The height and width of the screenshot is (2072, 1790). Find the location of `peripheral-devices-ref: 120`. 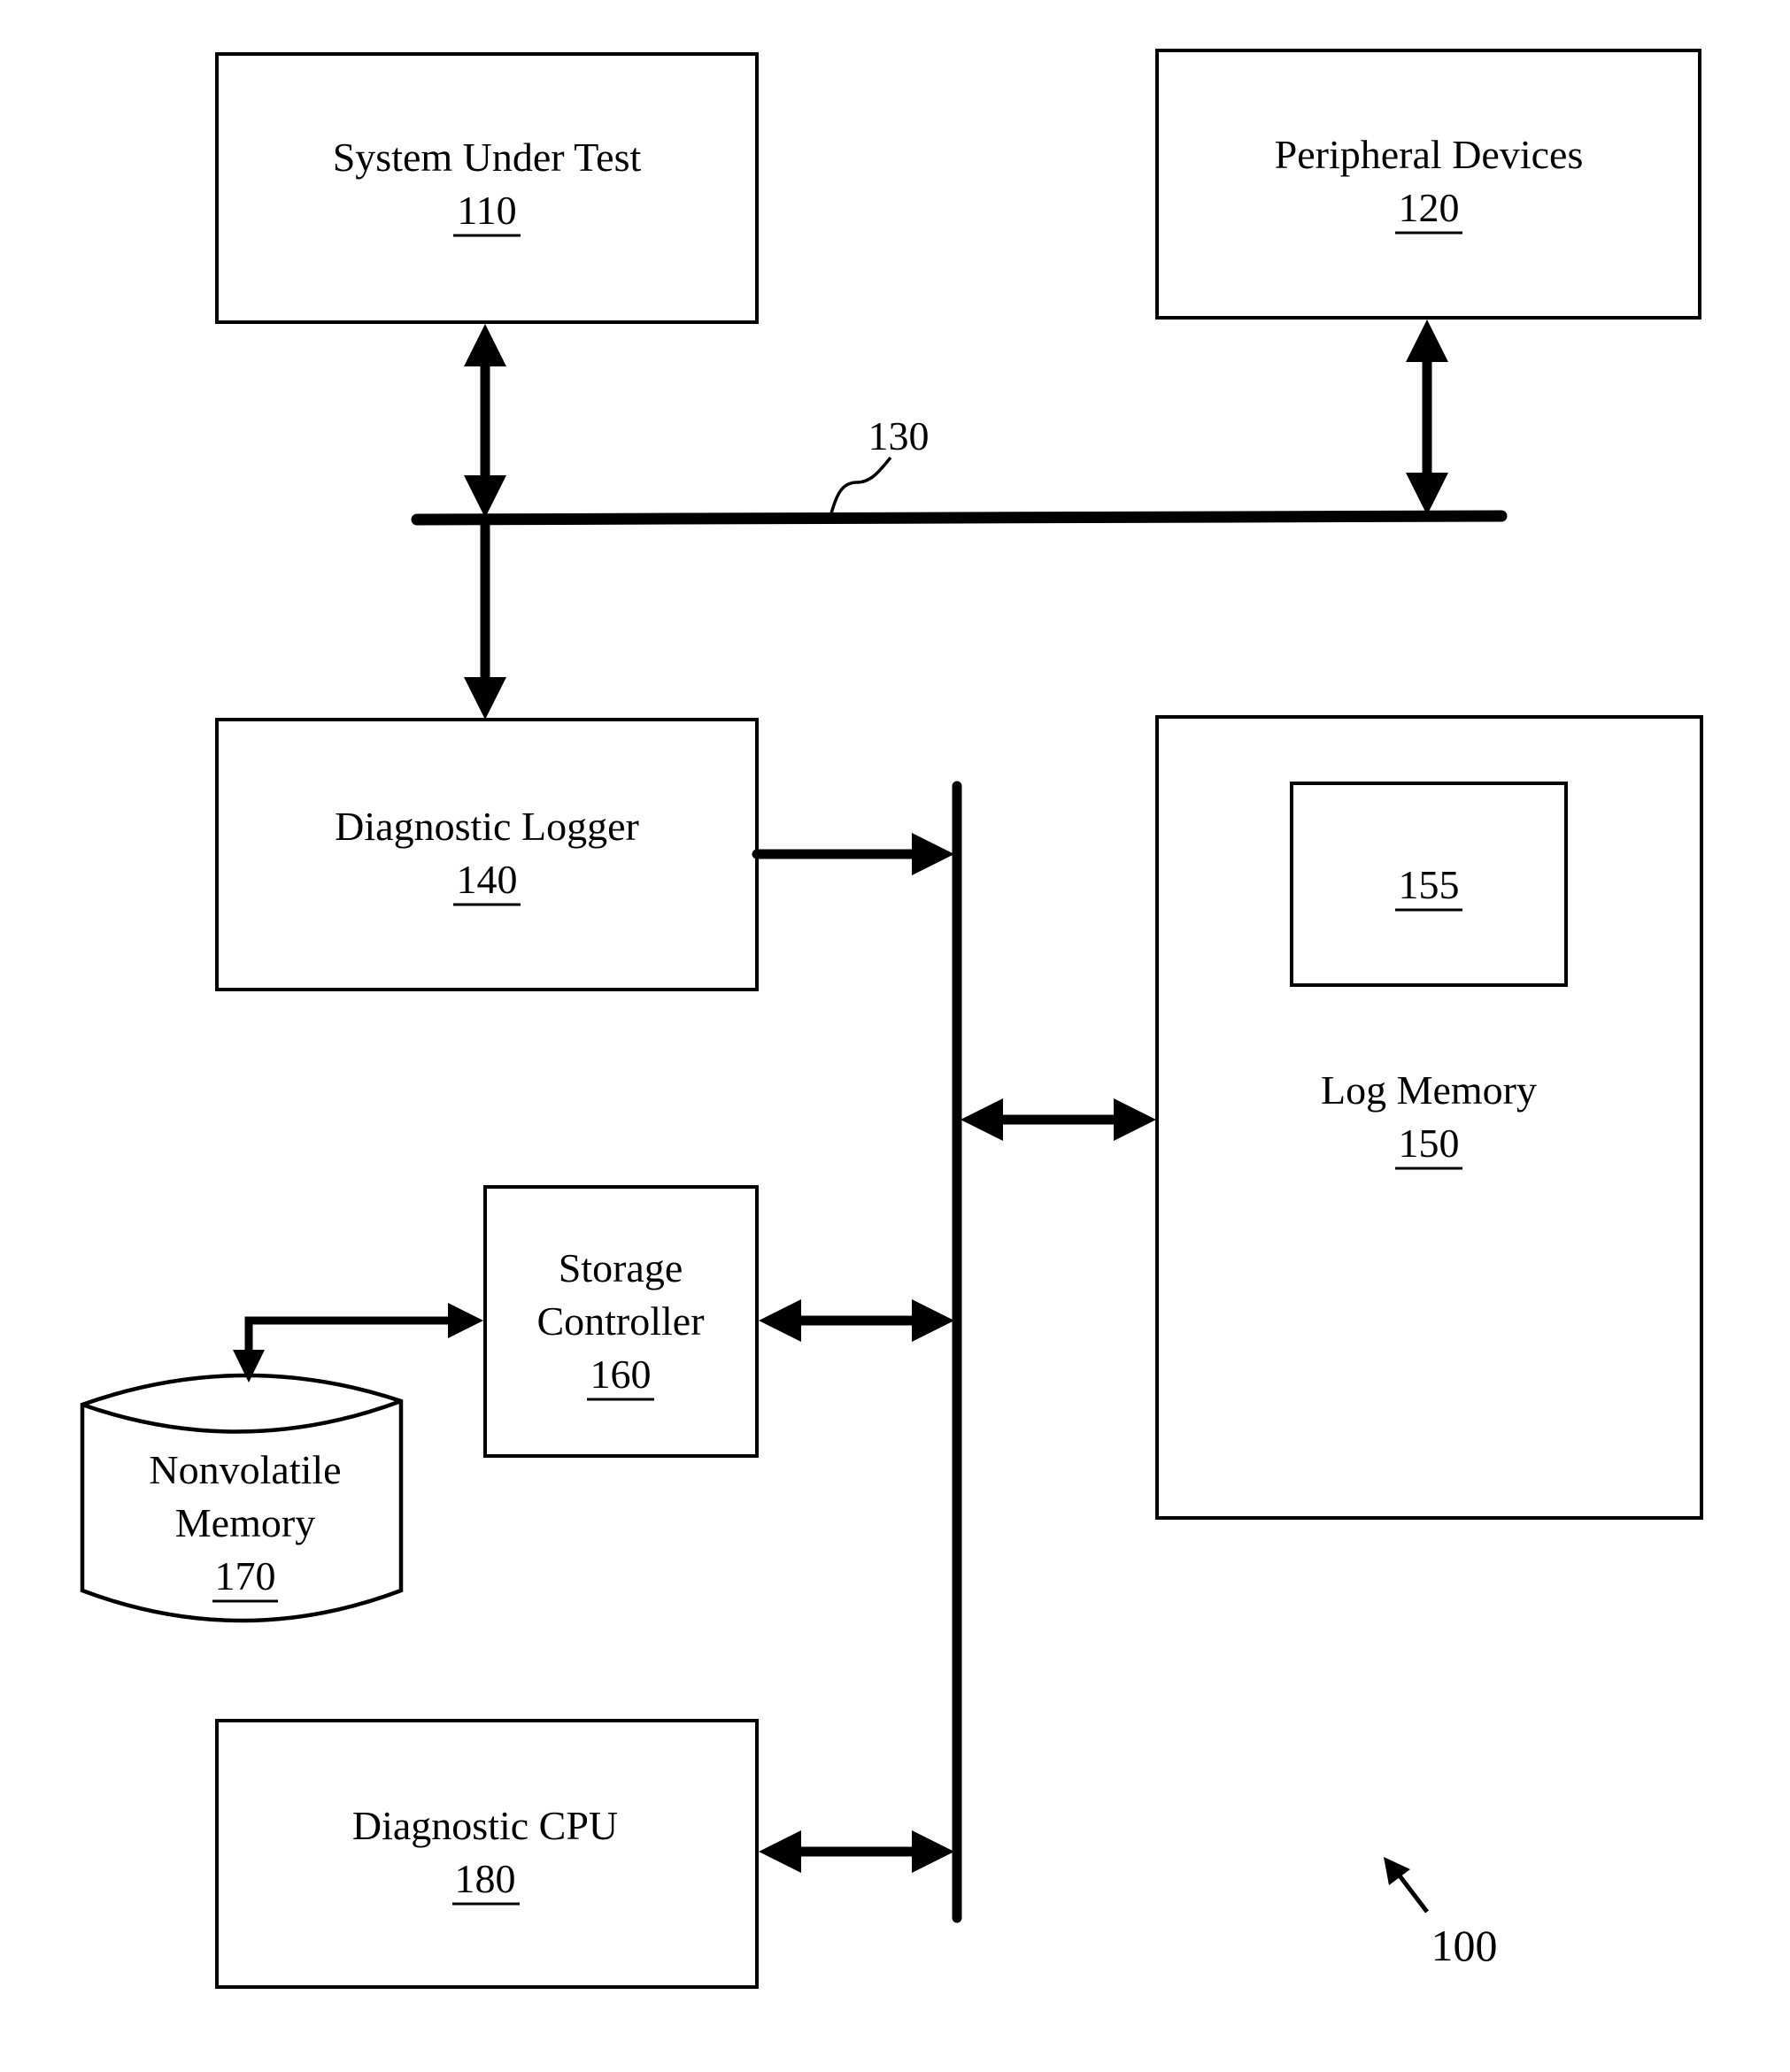

peripheral-devices-ref: 120 is located at coordinates (1429, 207).